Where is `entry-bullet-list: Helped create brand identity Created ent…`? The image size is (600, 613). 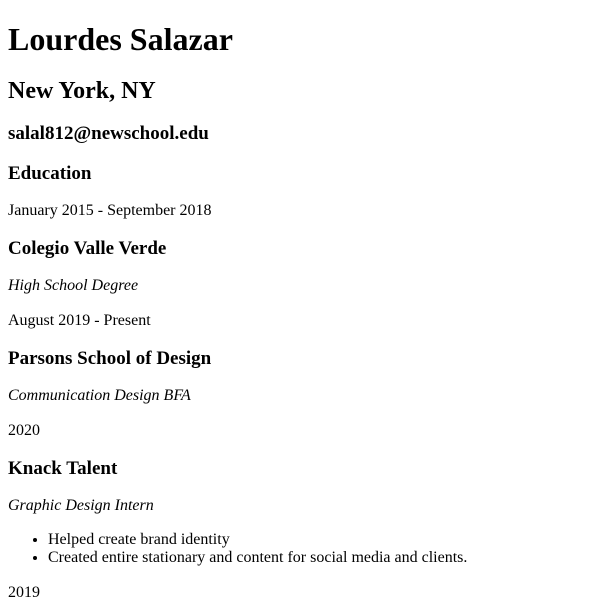
entry-bullet-list: Helped create brand identity Created ent… is located at coordinates (300, 549).